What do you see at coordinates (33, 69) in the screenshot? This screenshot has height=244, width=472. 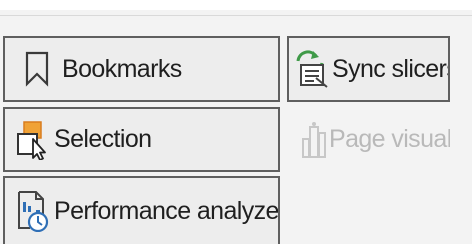 I see `bookmark-icon` at bounding box center [33, 69].